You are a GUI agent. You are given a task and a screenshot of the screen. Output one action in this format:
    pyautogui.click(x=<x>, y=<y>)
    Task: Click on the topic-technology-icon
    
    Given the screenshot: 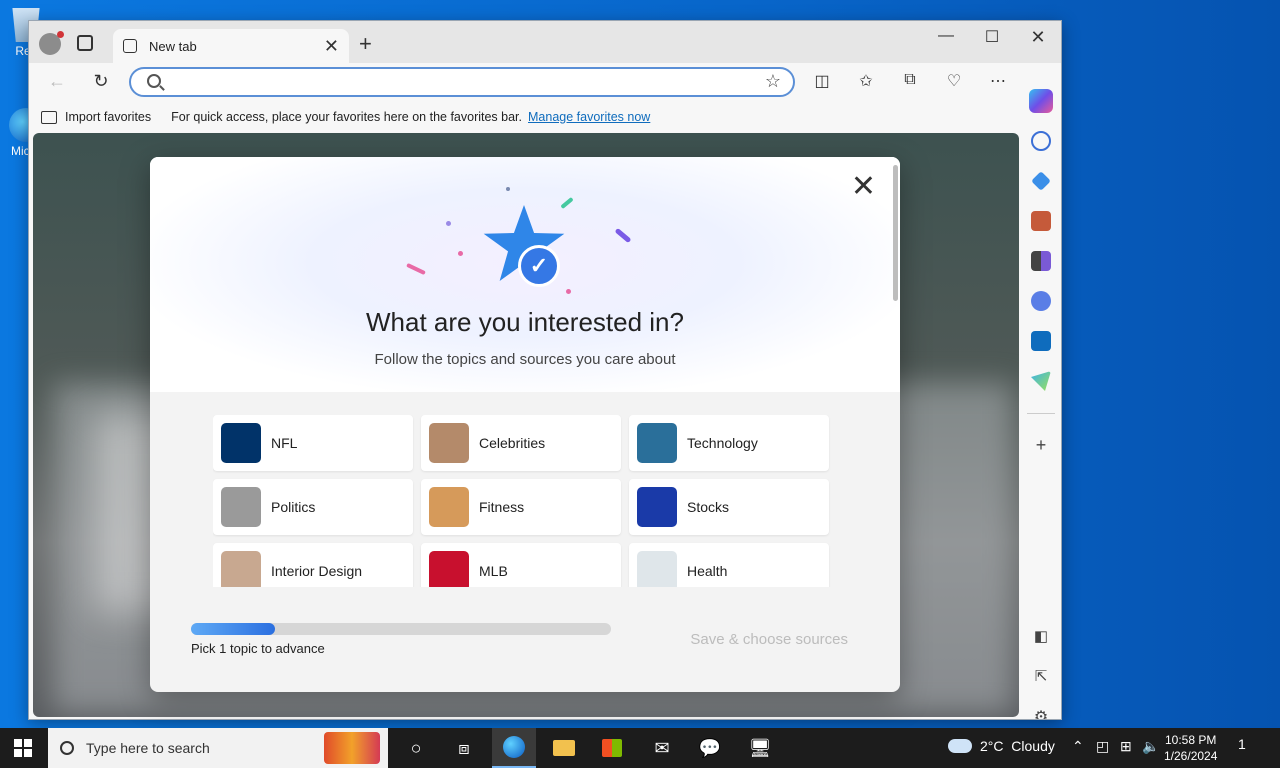 What is the action you would take?
    pyautogui.click(x=657, y=443)
    